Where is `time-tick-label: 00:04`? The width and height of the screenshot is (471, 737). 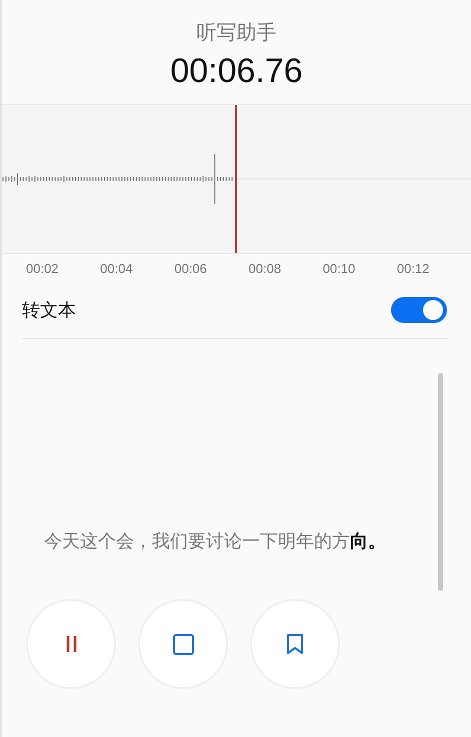
time-tick-label: 00:04 is located at coordinates (117, 269).